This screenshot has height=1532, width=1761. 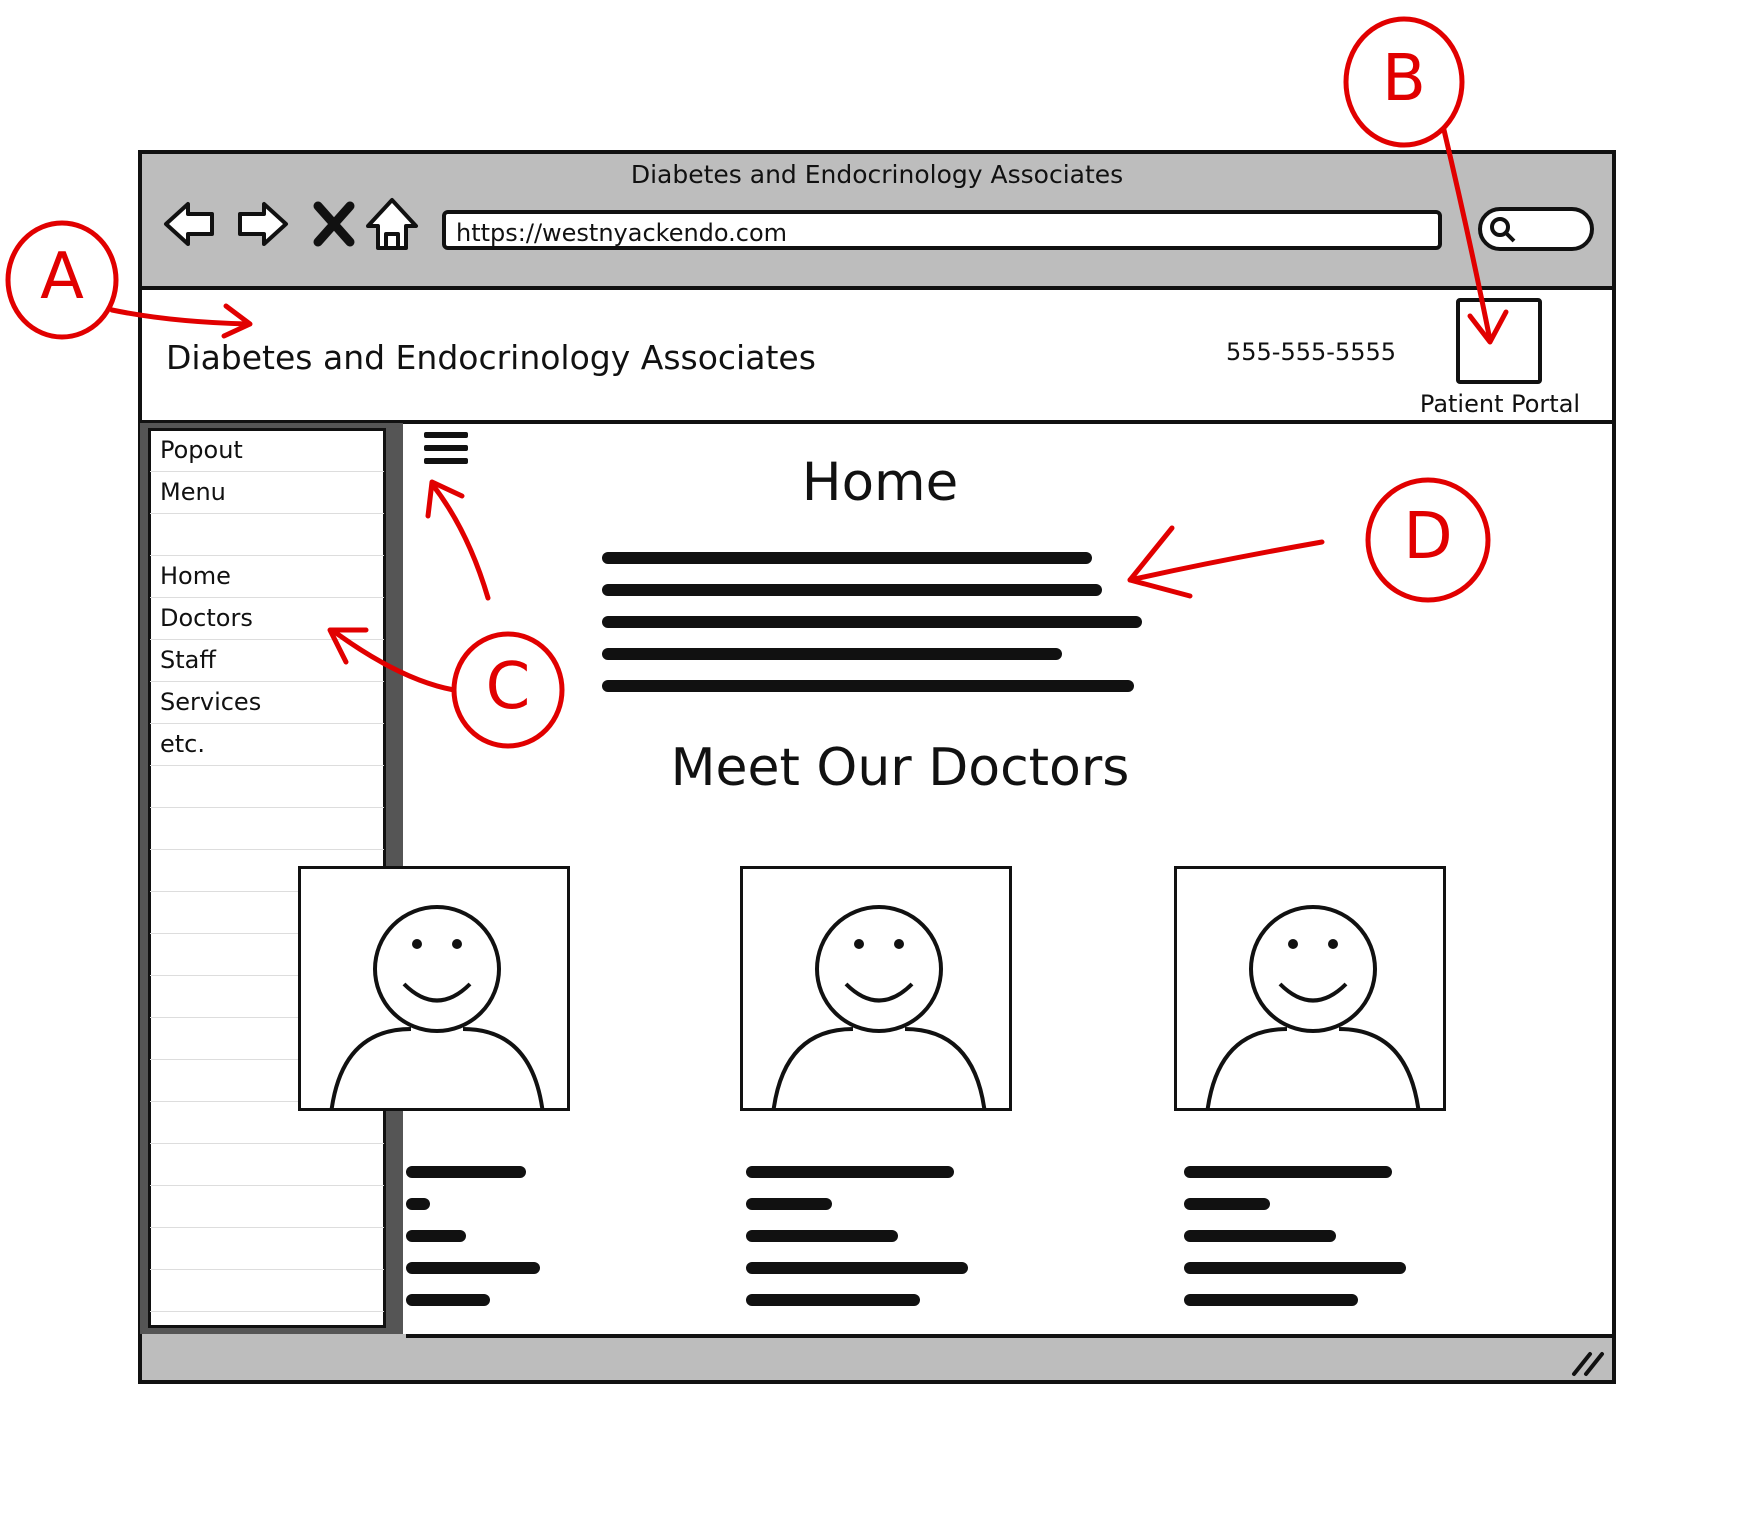 What do you see at coordinates (508, 687) in the screenshot?
I see `annotation-c-label: C` at bounding box center [508, 687].